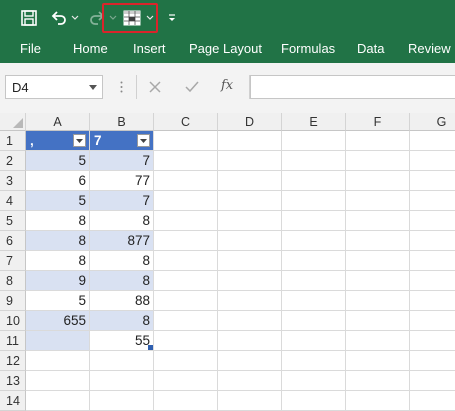 The height and width of the screenshot is (411, 455). What do you see at coordinates (122, 141) in the screenshot?
I see `table-header-cell: 7` at bounding box center [122, 141].